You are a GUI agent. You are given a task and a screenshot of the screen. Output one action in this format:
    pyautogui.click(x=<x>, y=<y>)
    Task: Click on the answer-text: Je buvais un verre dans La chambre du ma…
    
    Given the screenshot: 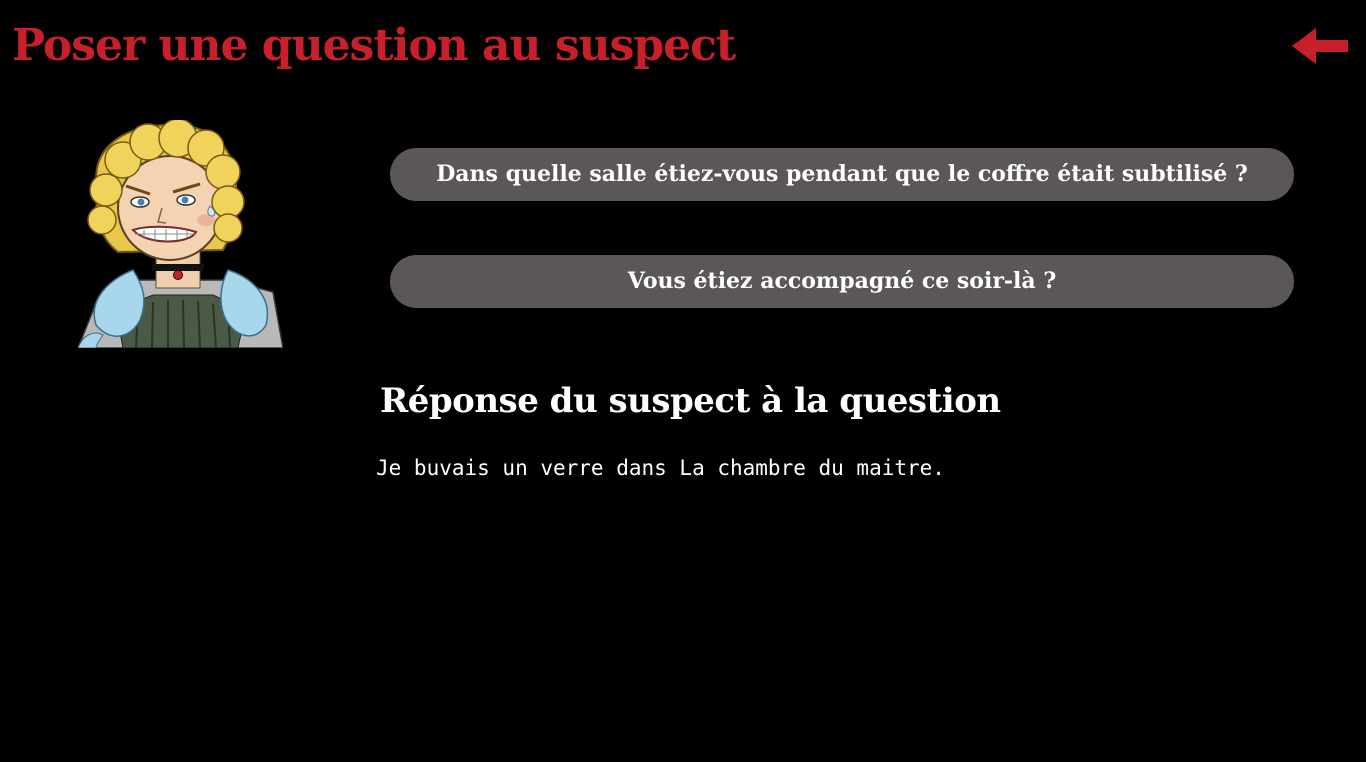 What is the action you would take?
    pyautogui.click(x=660, y=468)
    